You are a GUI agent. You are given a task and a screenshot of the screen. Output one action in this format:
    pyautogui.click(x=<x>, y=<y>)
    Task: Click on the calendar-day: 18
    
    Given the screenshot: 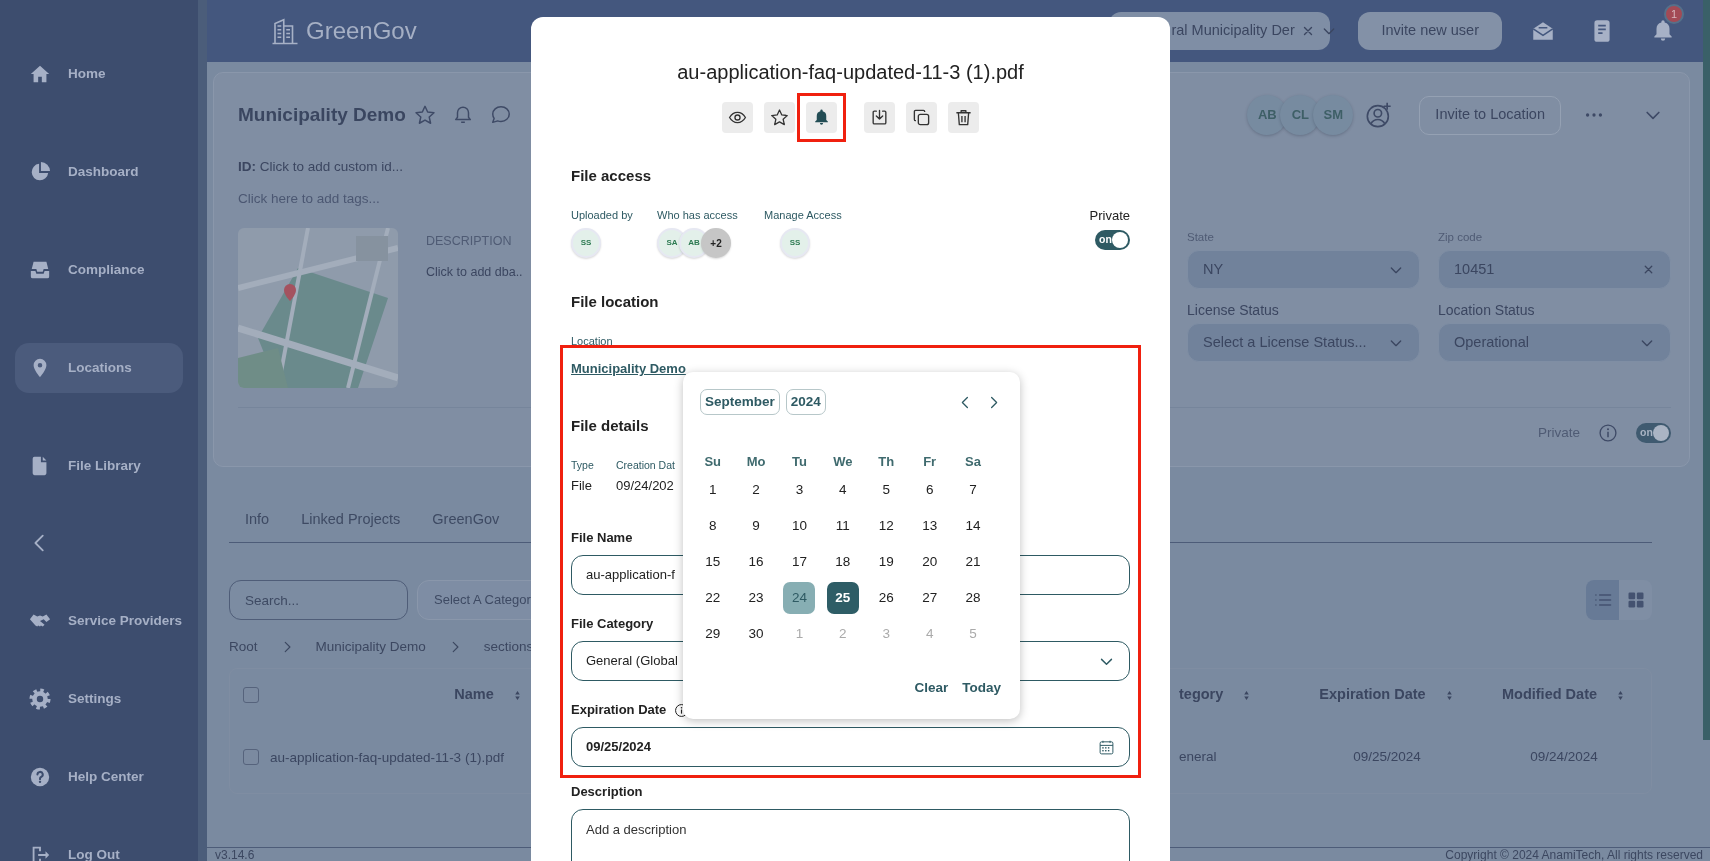 What is the action you would take?
    pyautogui.click(x=842, y=562)
    